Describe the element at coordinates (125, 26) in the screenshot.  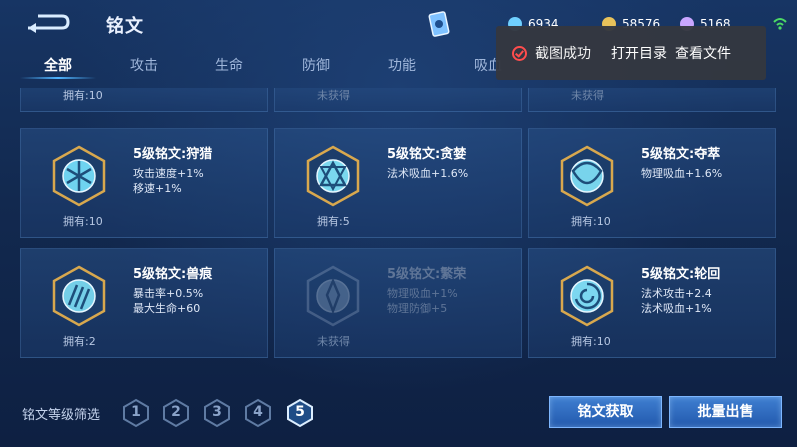
I see `page-title: 铭文` at that location.